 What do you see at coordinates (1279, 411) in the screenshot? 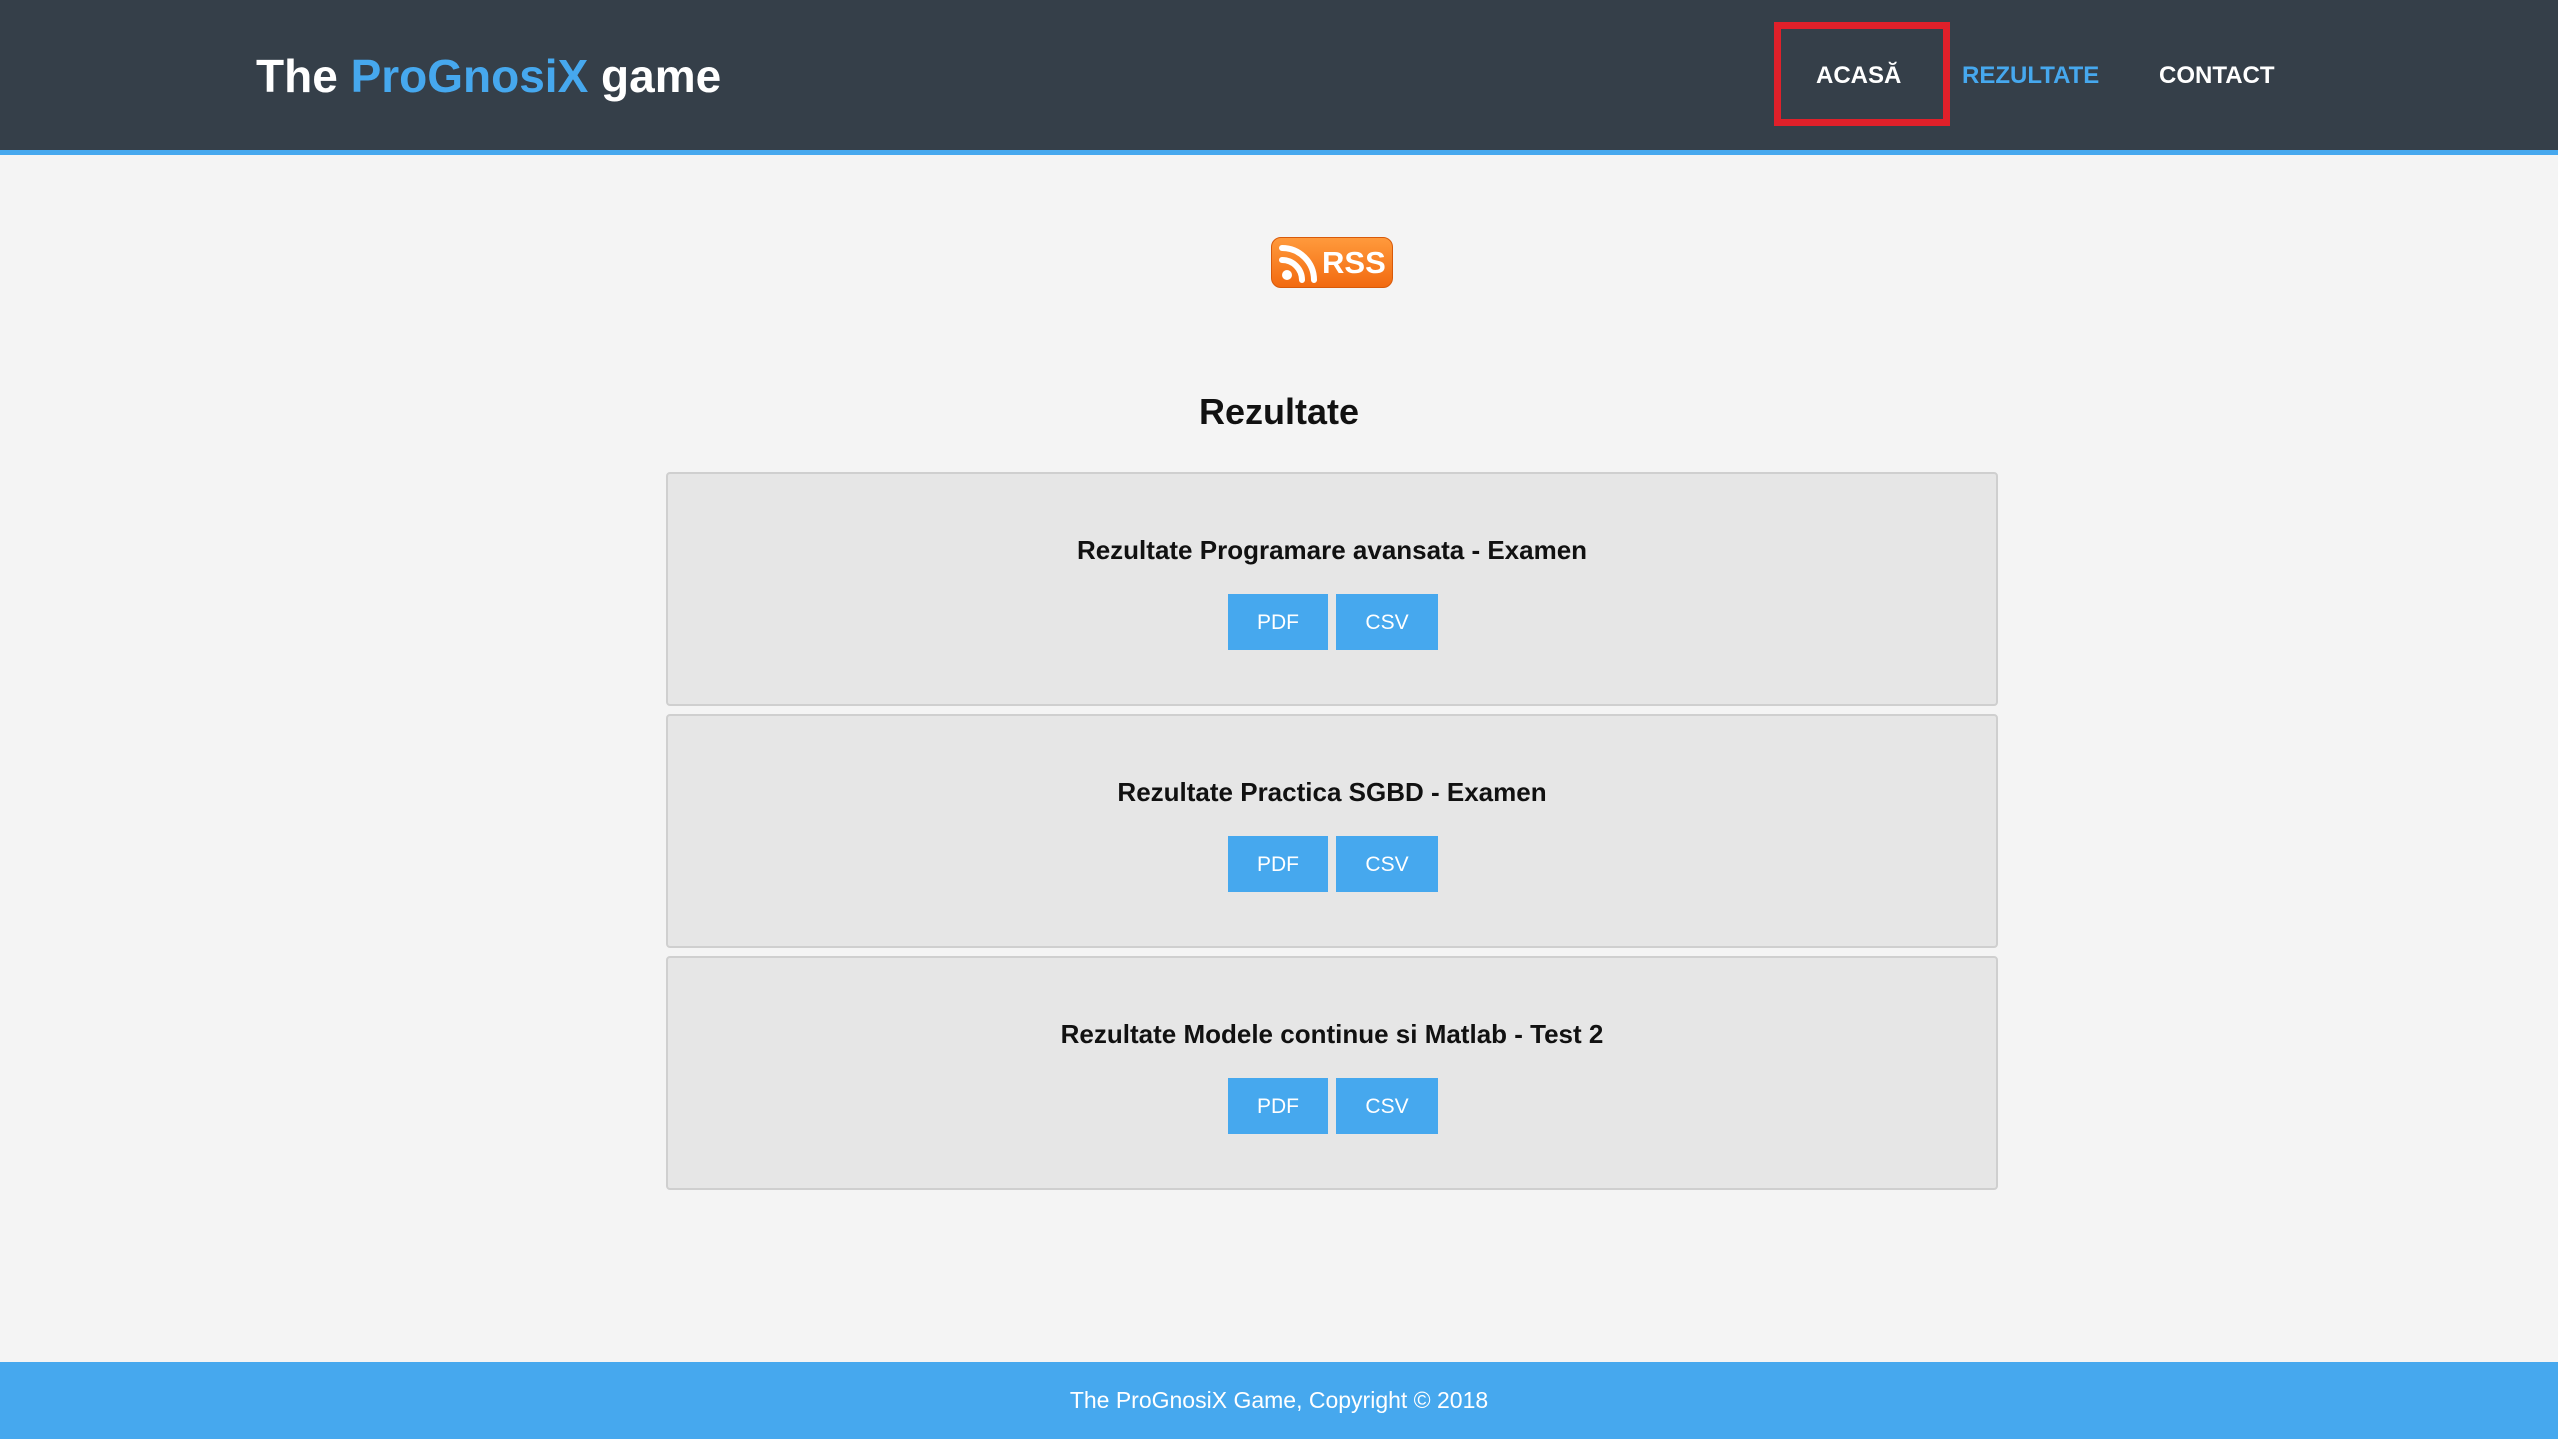
I see `page-title: Rezultate` at bounding box center [1279, 411].